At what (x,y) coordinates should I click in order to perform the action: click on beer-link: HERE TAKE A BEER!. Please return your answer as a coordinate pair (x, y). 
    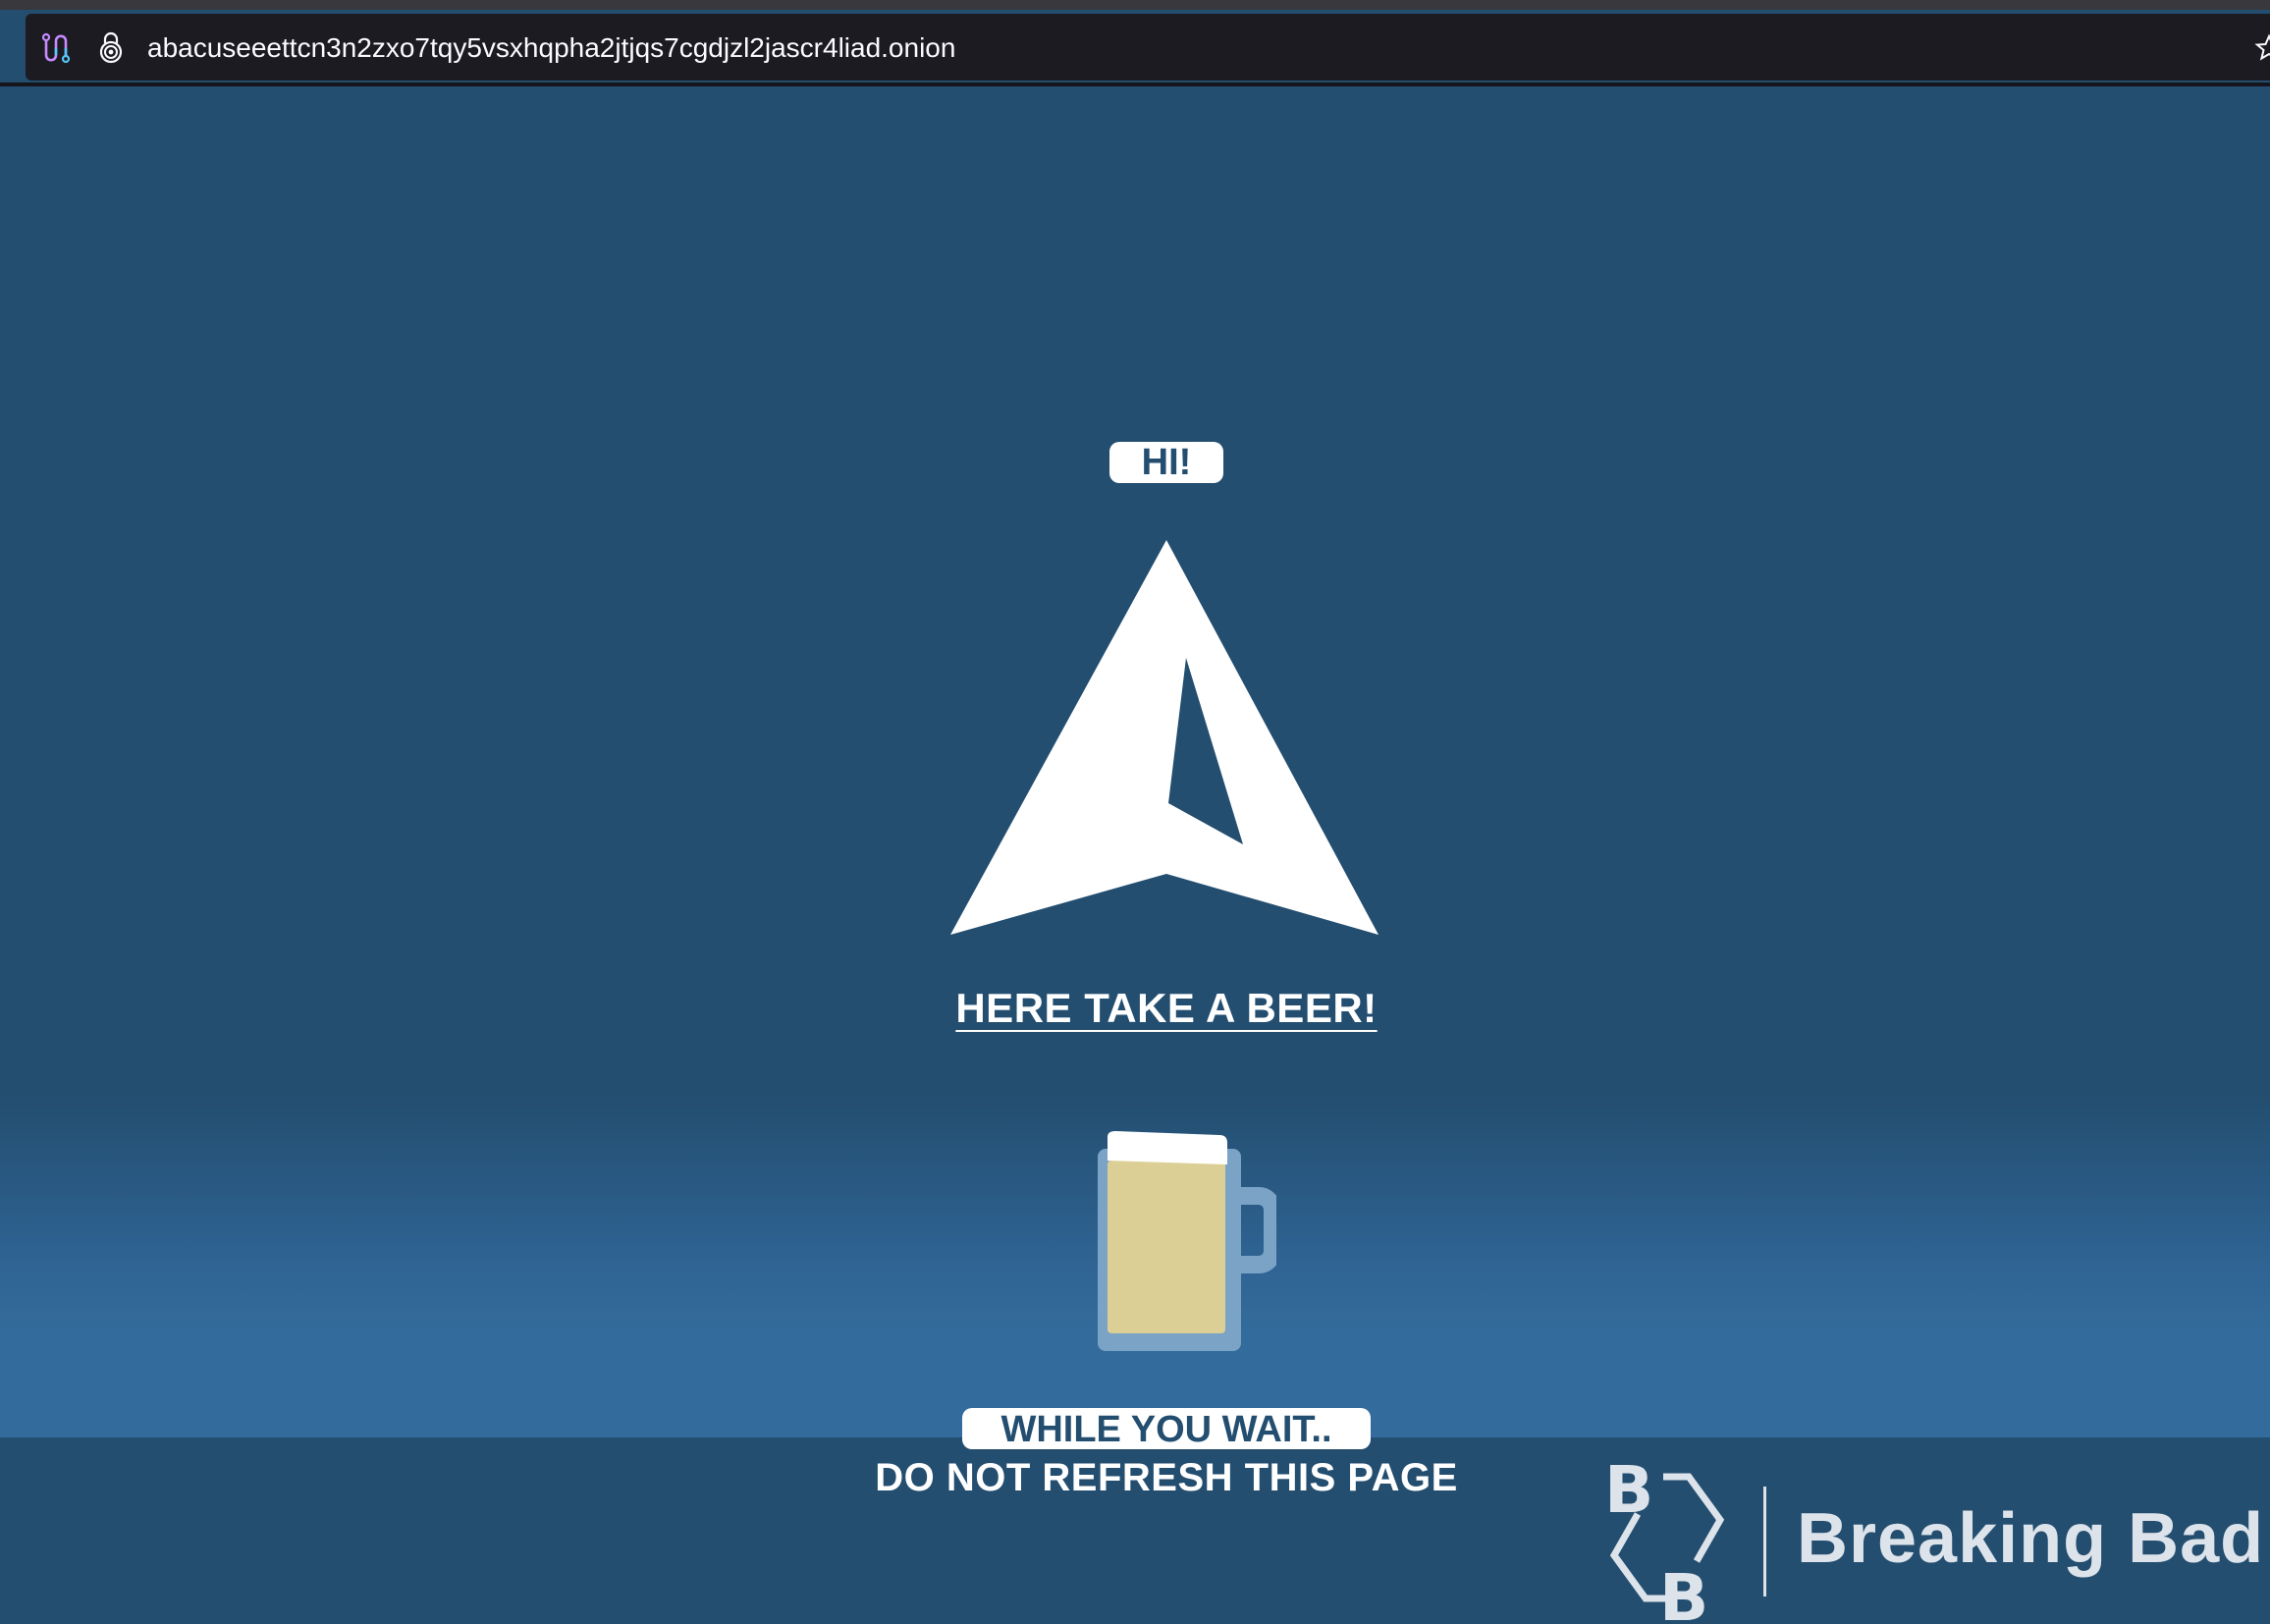
    Looking at the image, I should click on (1166, 1008).